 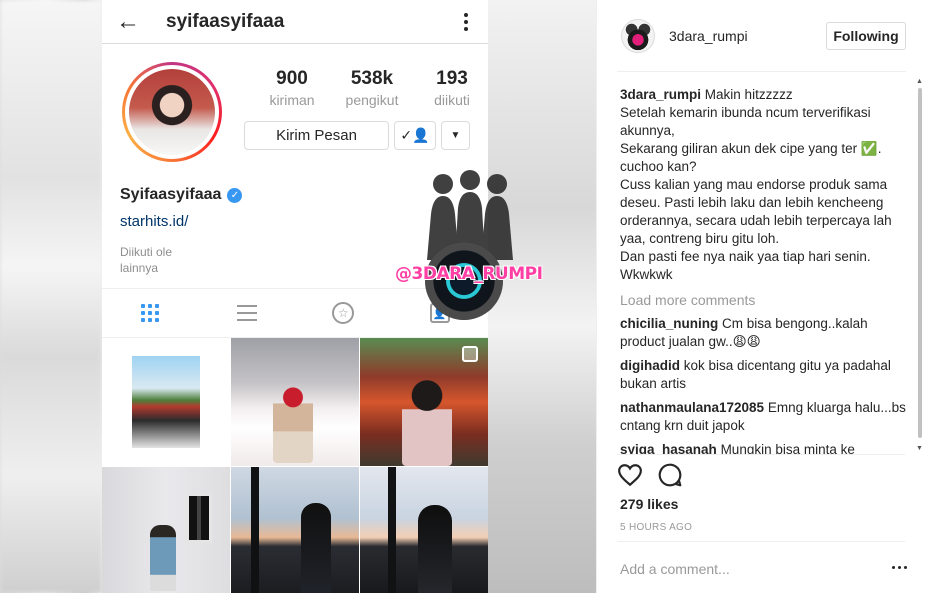 I want to click on list-view-icon, so click(x=247, y=313).